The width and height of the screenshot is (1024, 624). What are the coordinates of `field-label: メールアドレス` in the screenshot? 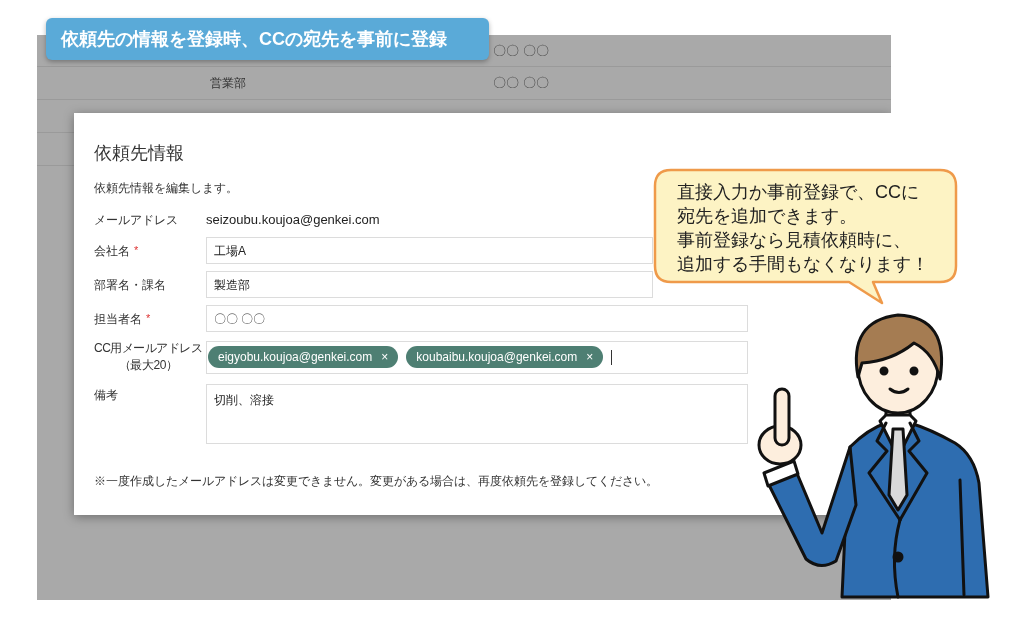 It's located at (136, 220).